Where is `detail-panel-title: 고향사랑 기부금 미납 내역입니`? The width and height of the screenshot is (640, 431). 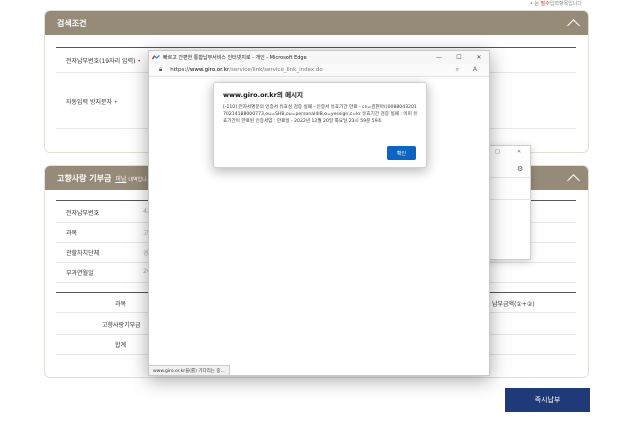 detail-panel-title: 고향사랑 기부금 미납 내역입니 is located at coordinates (102, 178).